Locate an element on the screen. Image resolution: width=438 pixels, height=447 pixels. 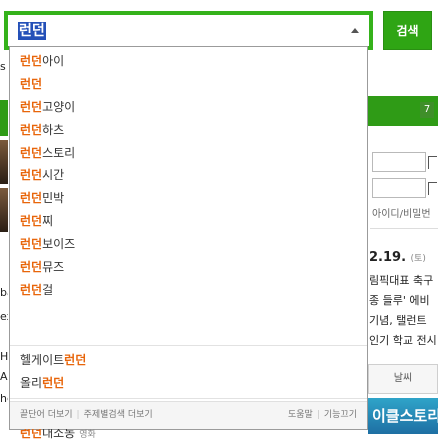
search-input: 런던 is located at coordinates (32, 31).